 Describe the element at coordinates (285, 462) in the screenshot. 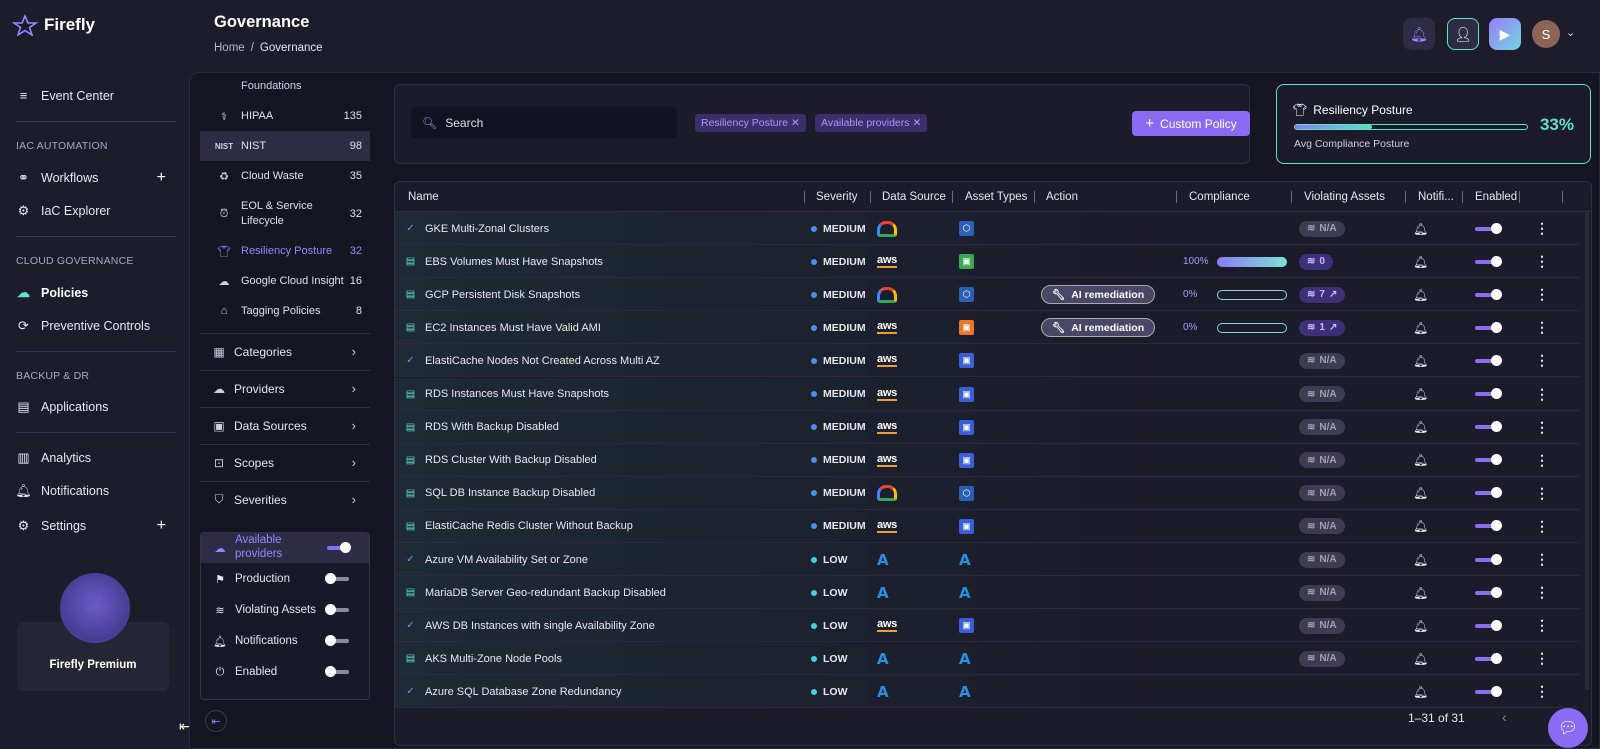

I see `filter-scopes: ⊡ Scopes ›` at that location.